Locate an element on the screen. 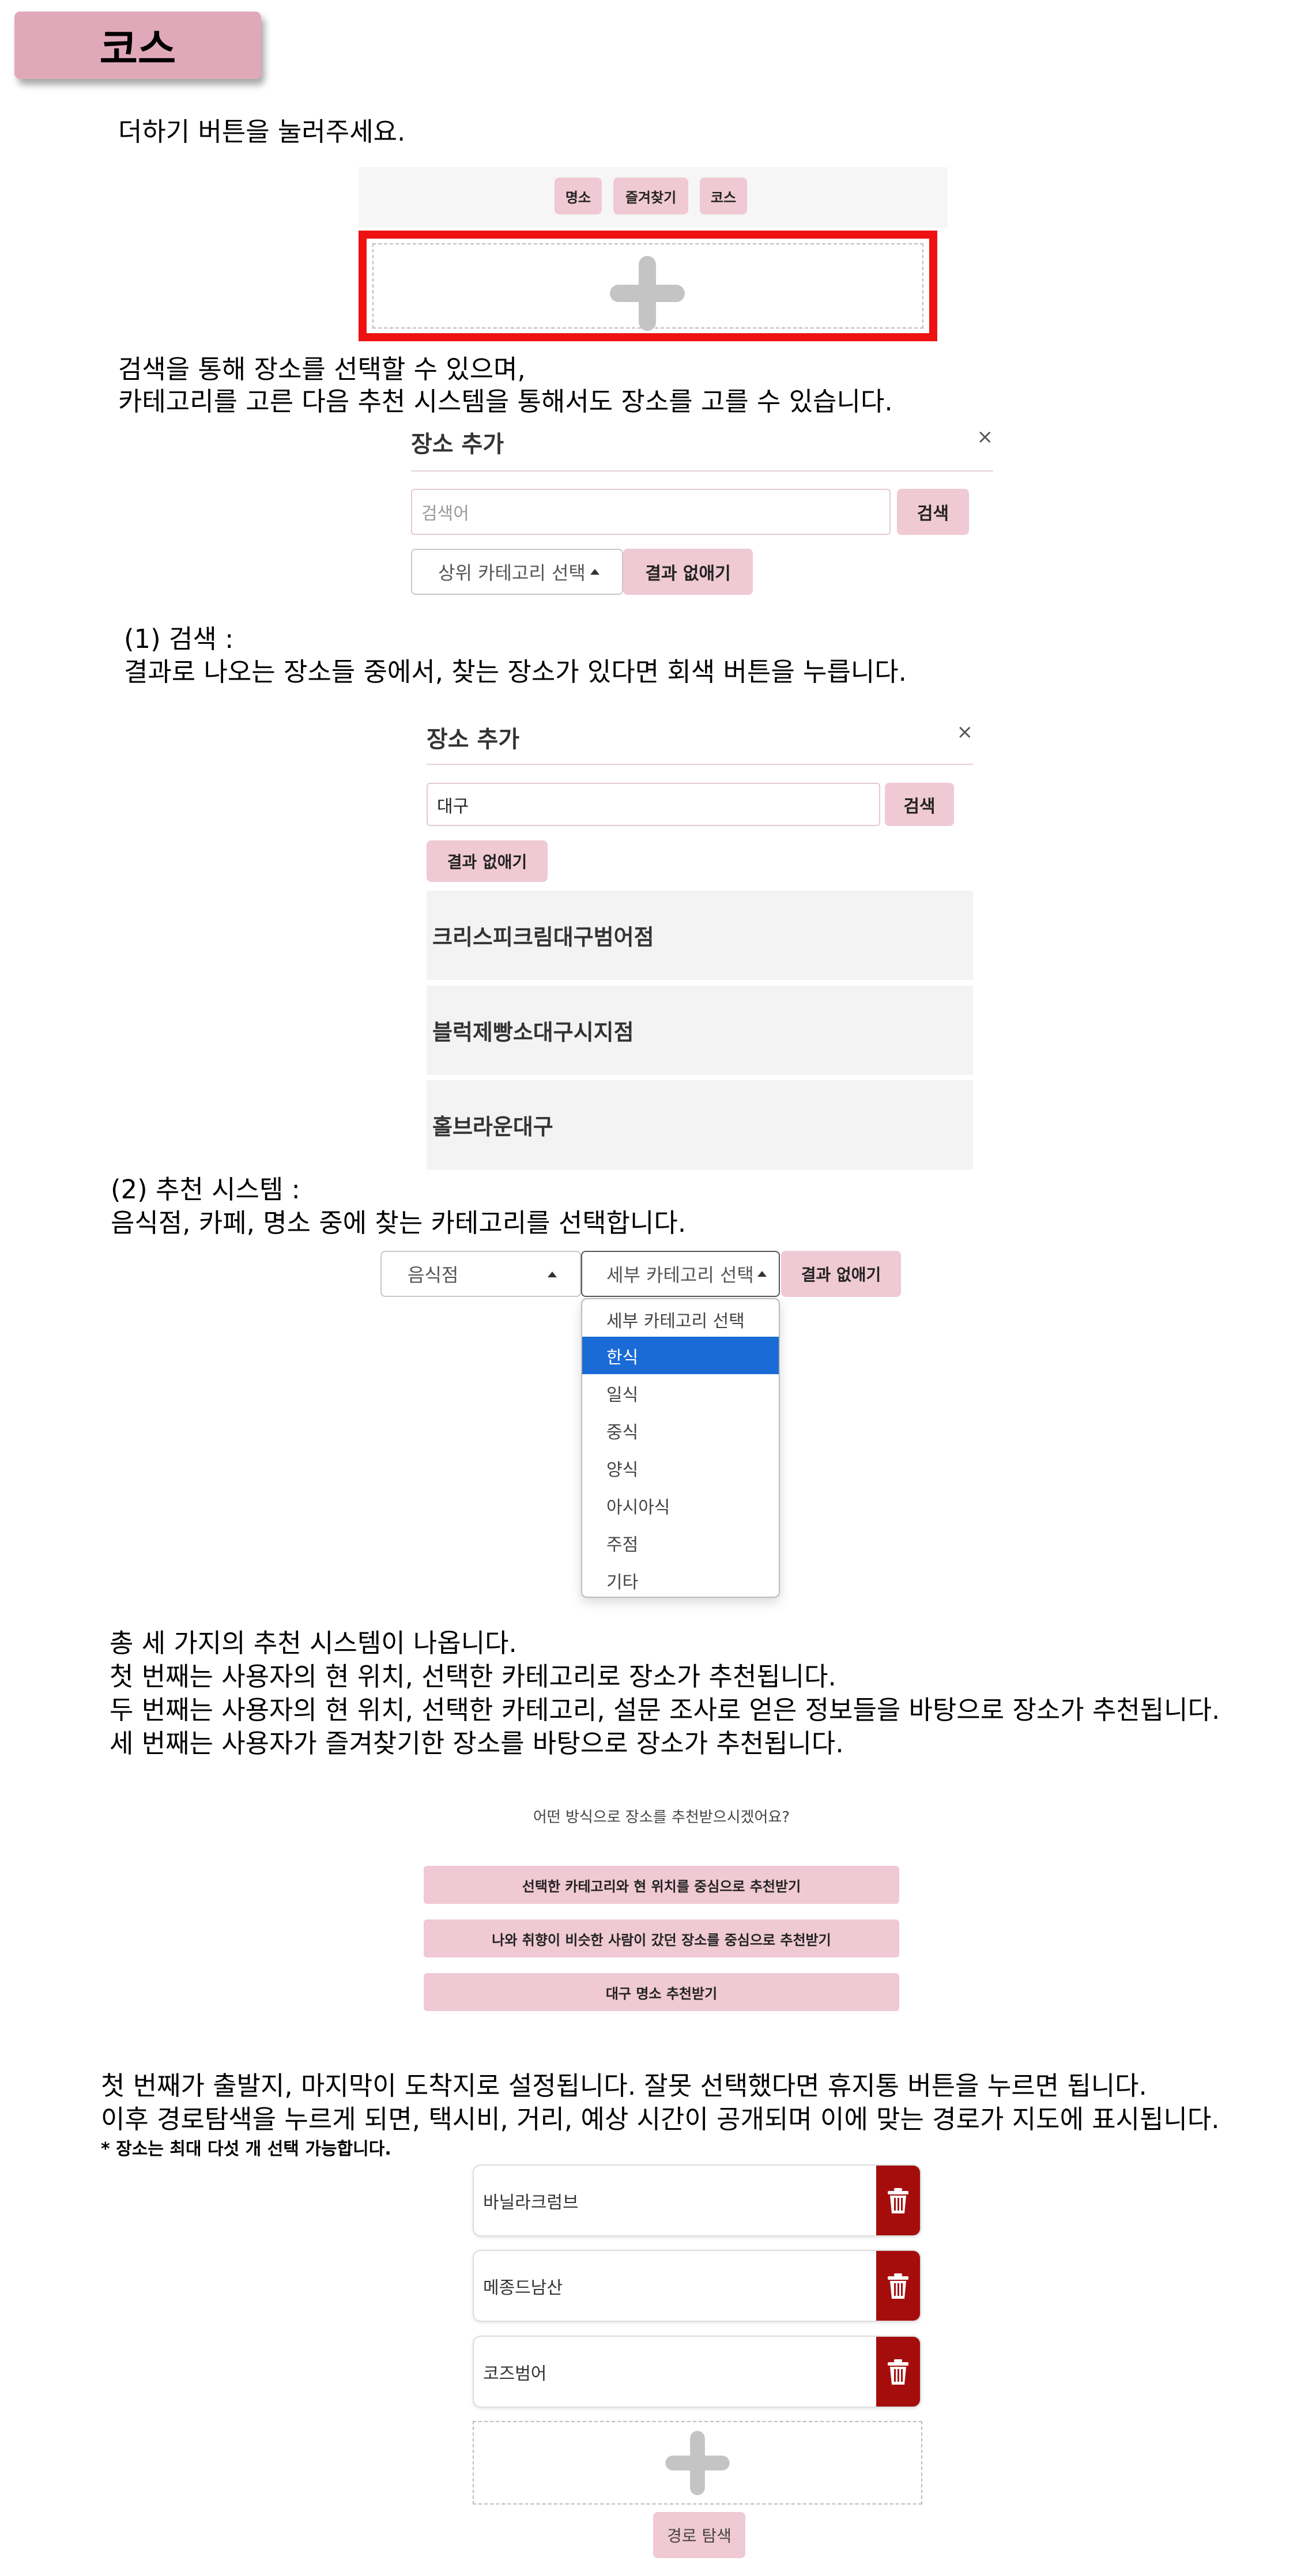 The image size is (1316, 2576). highlight-box is located at coordinates (648, 286).